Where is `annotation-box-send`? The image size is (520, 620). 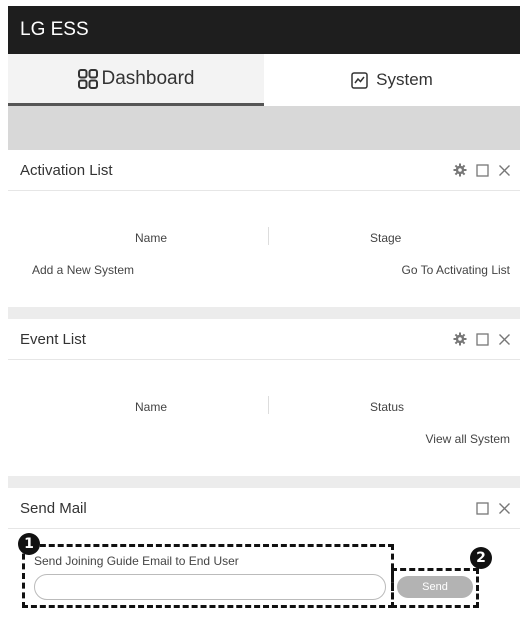
annotation-box-send is located at coordinates (435, 588).